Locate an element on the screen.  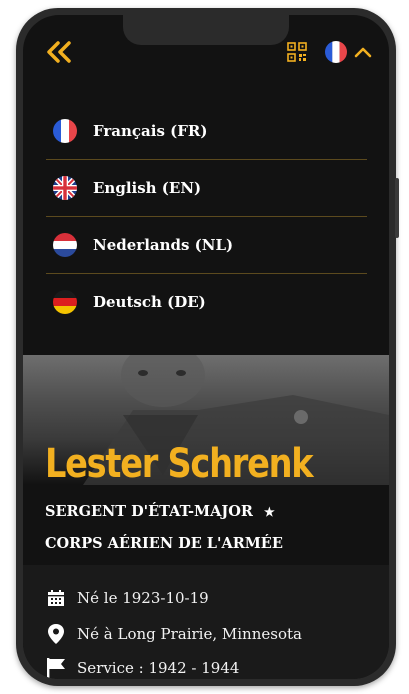
language-label: Deutsch (DE) is located at coordinates (149, 302).